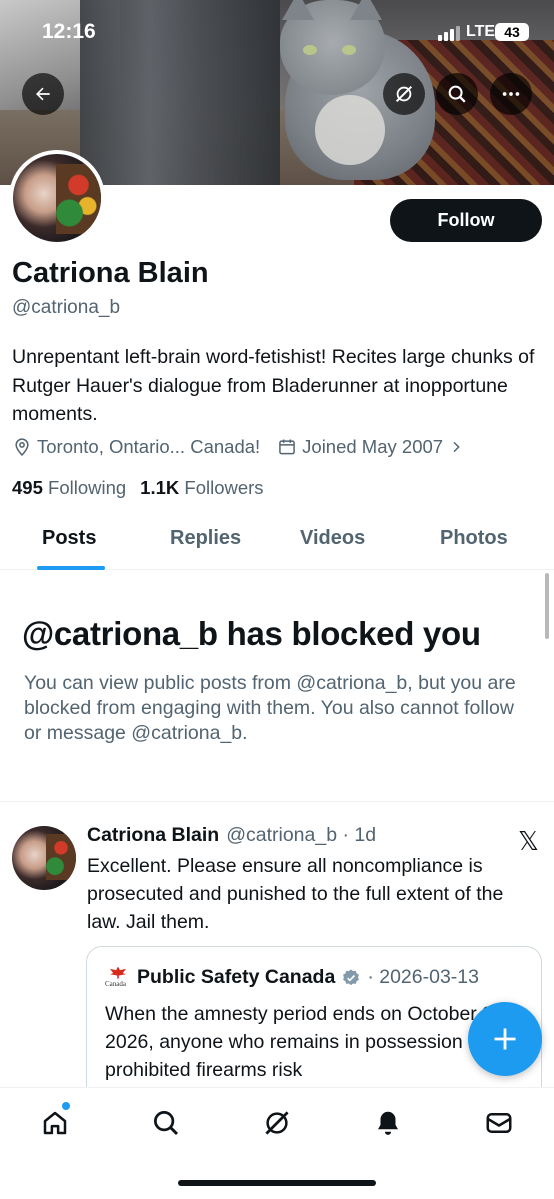  What do you see at coordinates (205, 538) in the screenshot?
I see `tab-replies: Replies` at bounding box center [205, 538].